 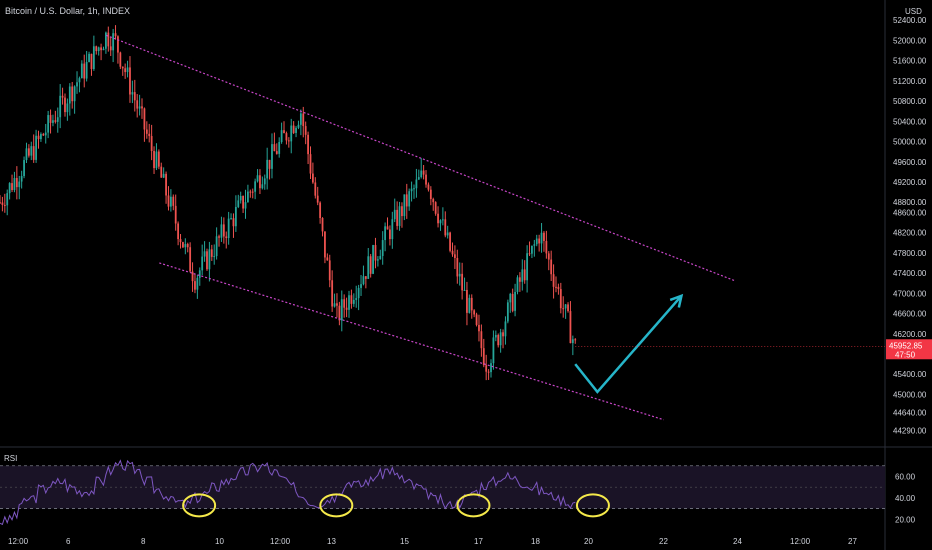 What do you see at coordinates (910, 101) in the screenshot?
I see `price-tick-label: 50800.00` at bounding box center [910, 101].